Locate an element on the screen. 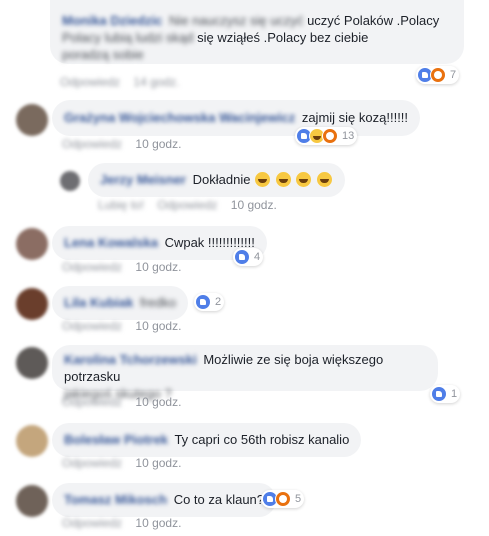 This screenshot has width=489, height=536. reaction-count: 4 is located at coordinates (257, 257).